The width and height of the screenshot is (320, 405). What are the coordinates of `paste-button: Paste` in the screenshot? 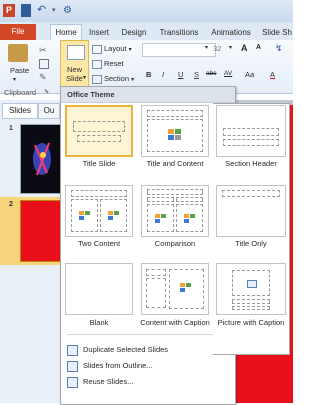 It's located at (19, 70).